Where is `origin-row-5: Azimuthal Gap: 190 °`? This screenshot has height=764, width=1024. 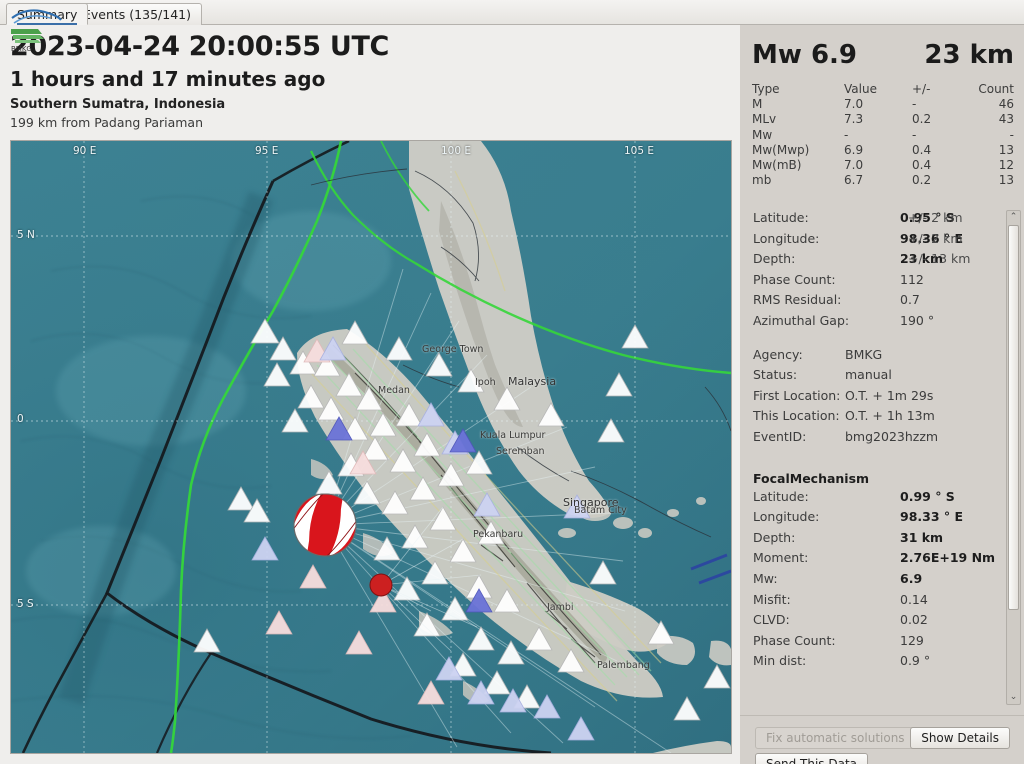 origin-row-5: Azimuthal Gap: 190 ° is located at coordinates (844, 320).